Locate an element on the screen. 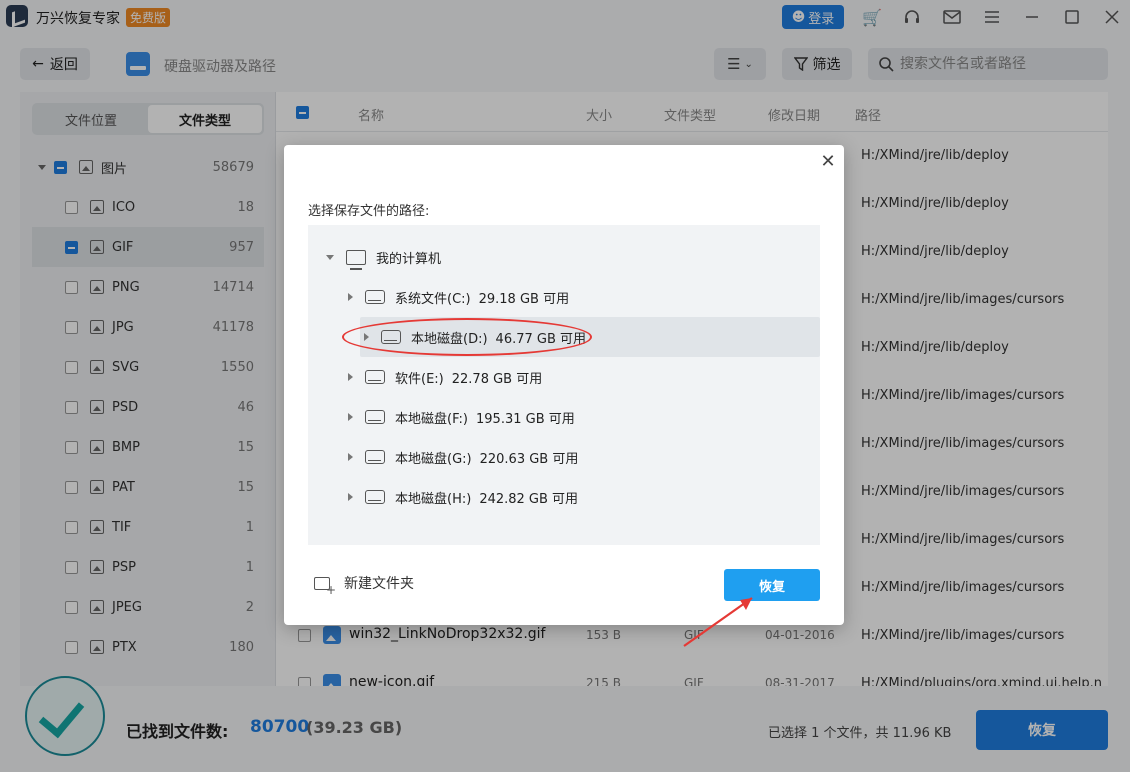 The image size is (1130, 772). close-window-icon is located at coordinates (1112, 17).